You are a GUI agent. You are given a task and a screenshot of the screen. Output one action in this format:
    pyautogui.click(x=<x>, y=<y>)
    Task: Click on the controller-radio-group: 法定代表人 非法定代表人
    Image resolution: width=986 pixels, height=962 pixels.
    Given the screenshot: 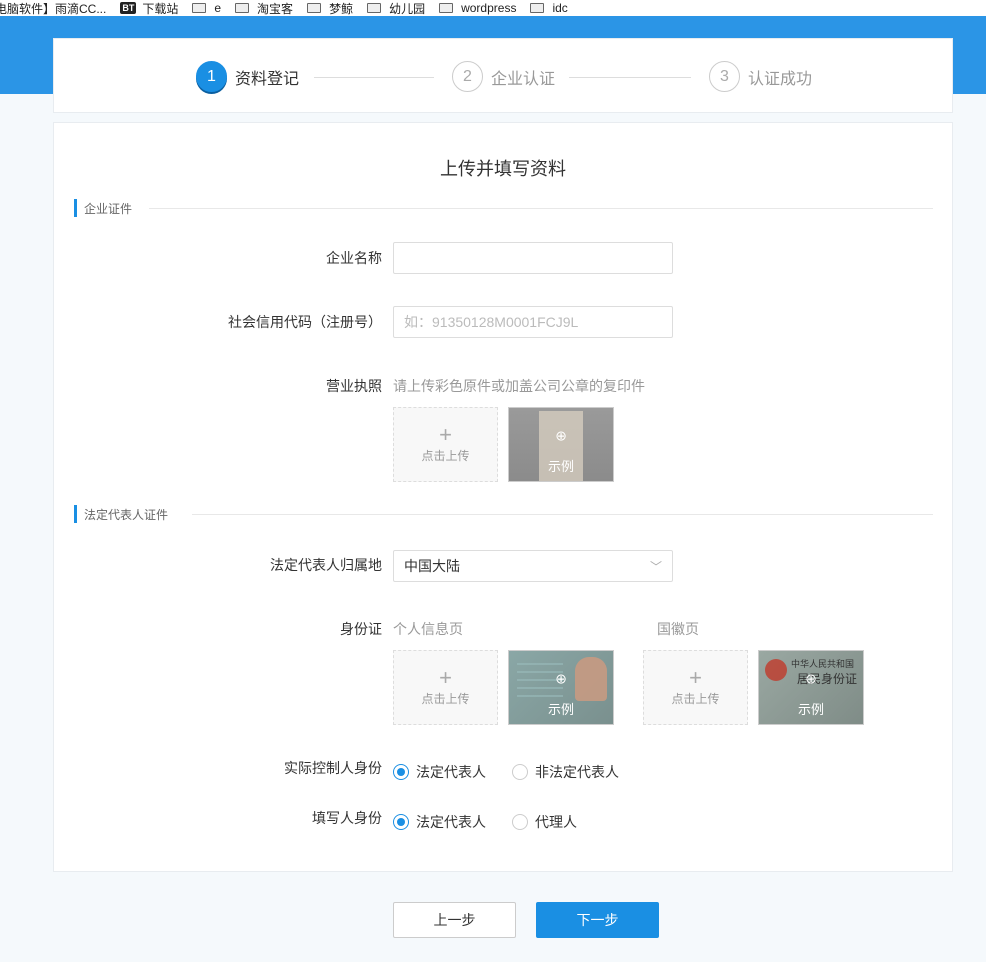 What is the action you would take?
    pyautogui.click(x=519, y=772)
    